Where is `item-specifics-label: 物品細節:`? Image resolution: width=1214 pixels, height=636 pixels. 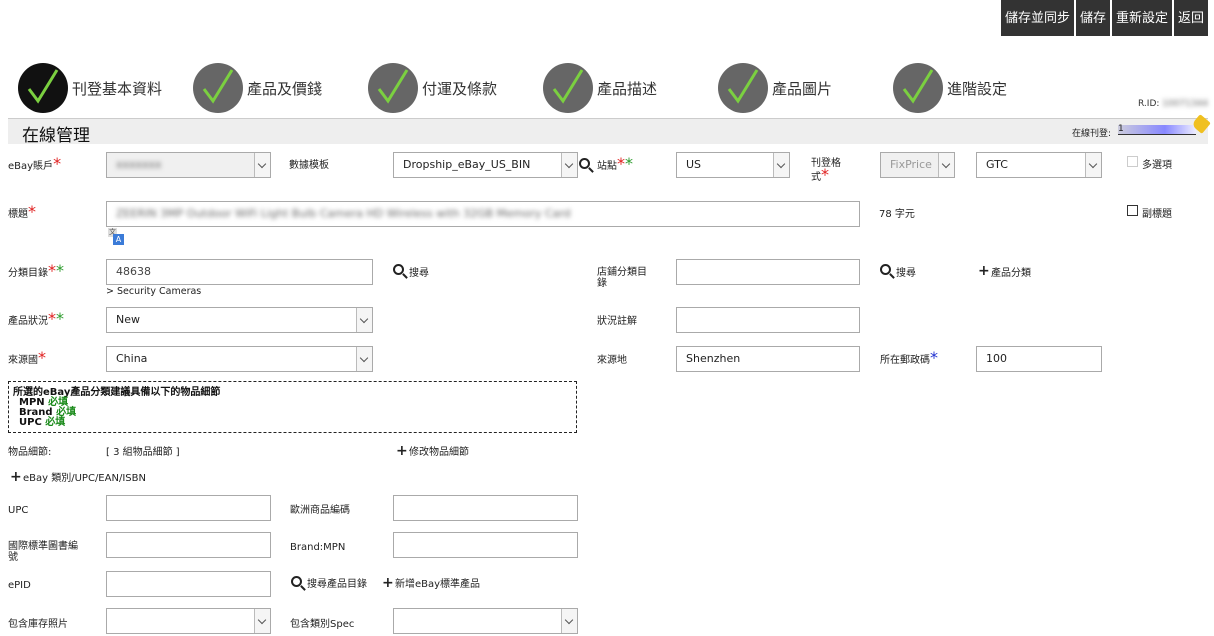 item-specifics-label: 物品細節: is located at coordinates (30, 452).